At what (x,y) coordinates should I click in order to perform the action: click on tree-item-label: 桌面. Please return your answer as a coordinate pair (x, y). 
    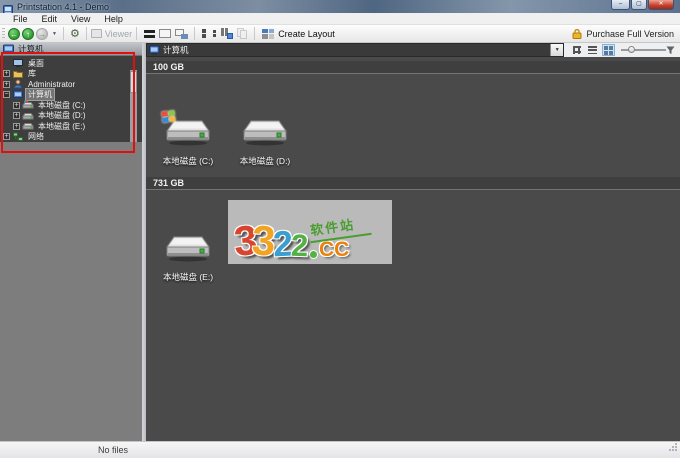
    Looking at the image, I should click on (36, 63).